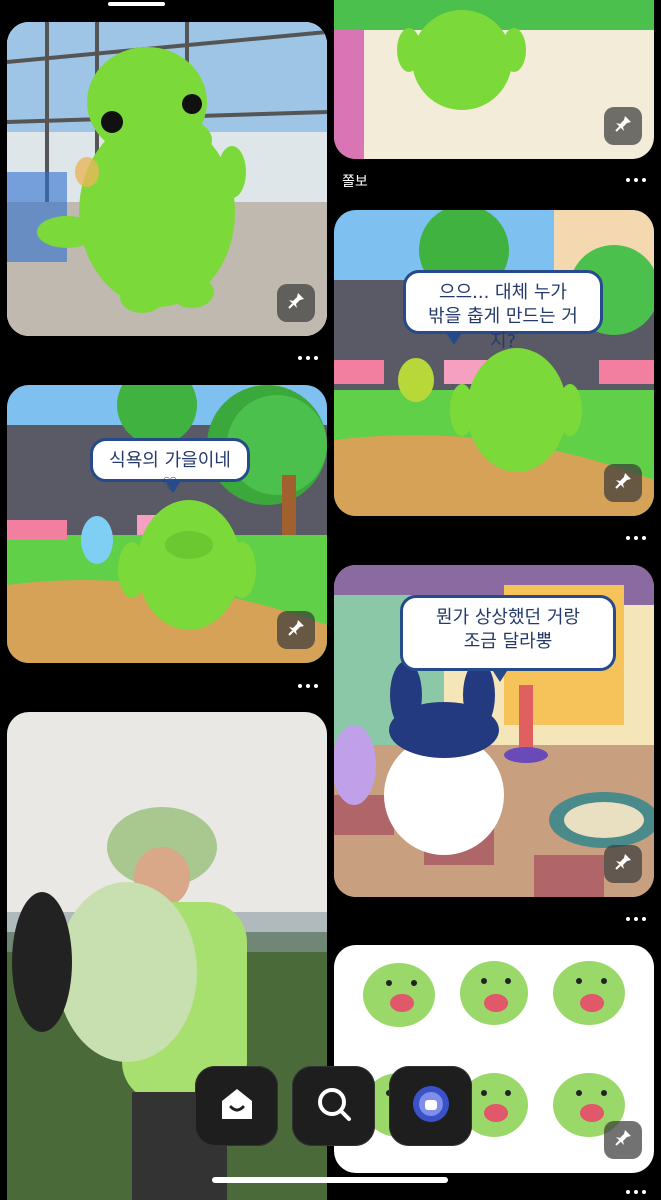 The width and height of the screenshot is (661, 1200). I want to click on speech-bubble: 으으... 대체 누가 밖을 춥게 만드는 거지?, so click(503, 311).